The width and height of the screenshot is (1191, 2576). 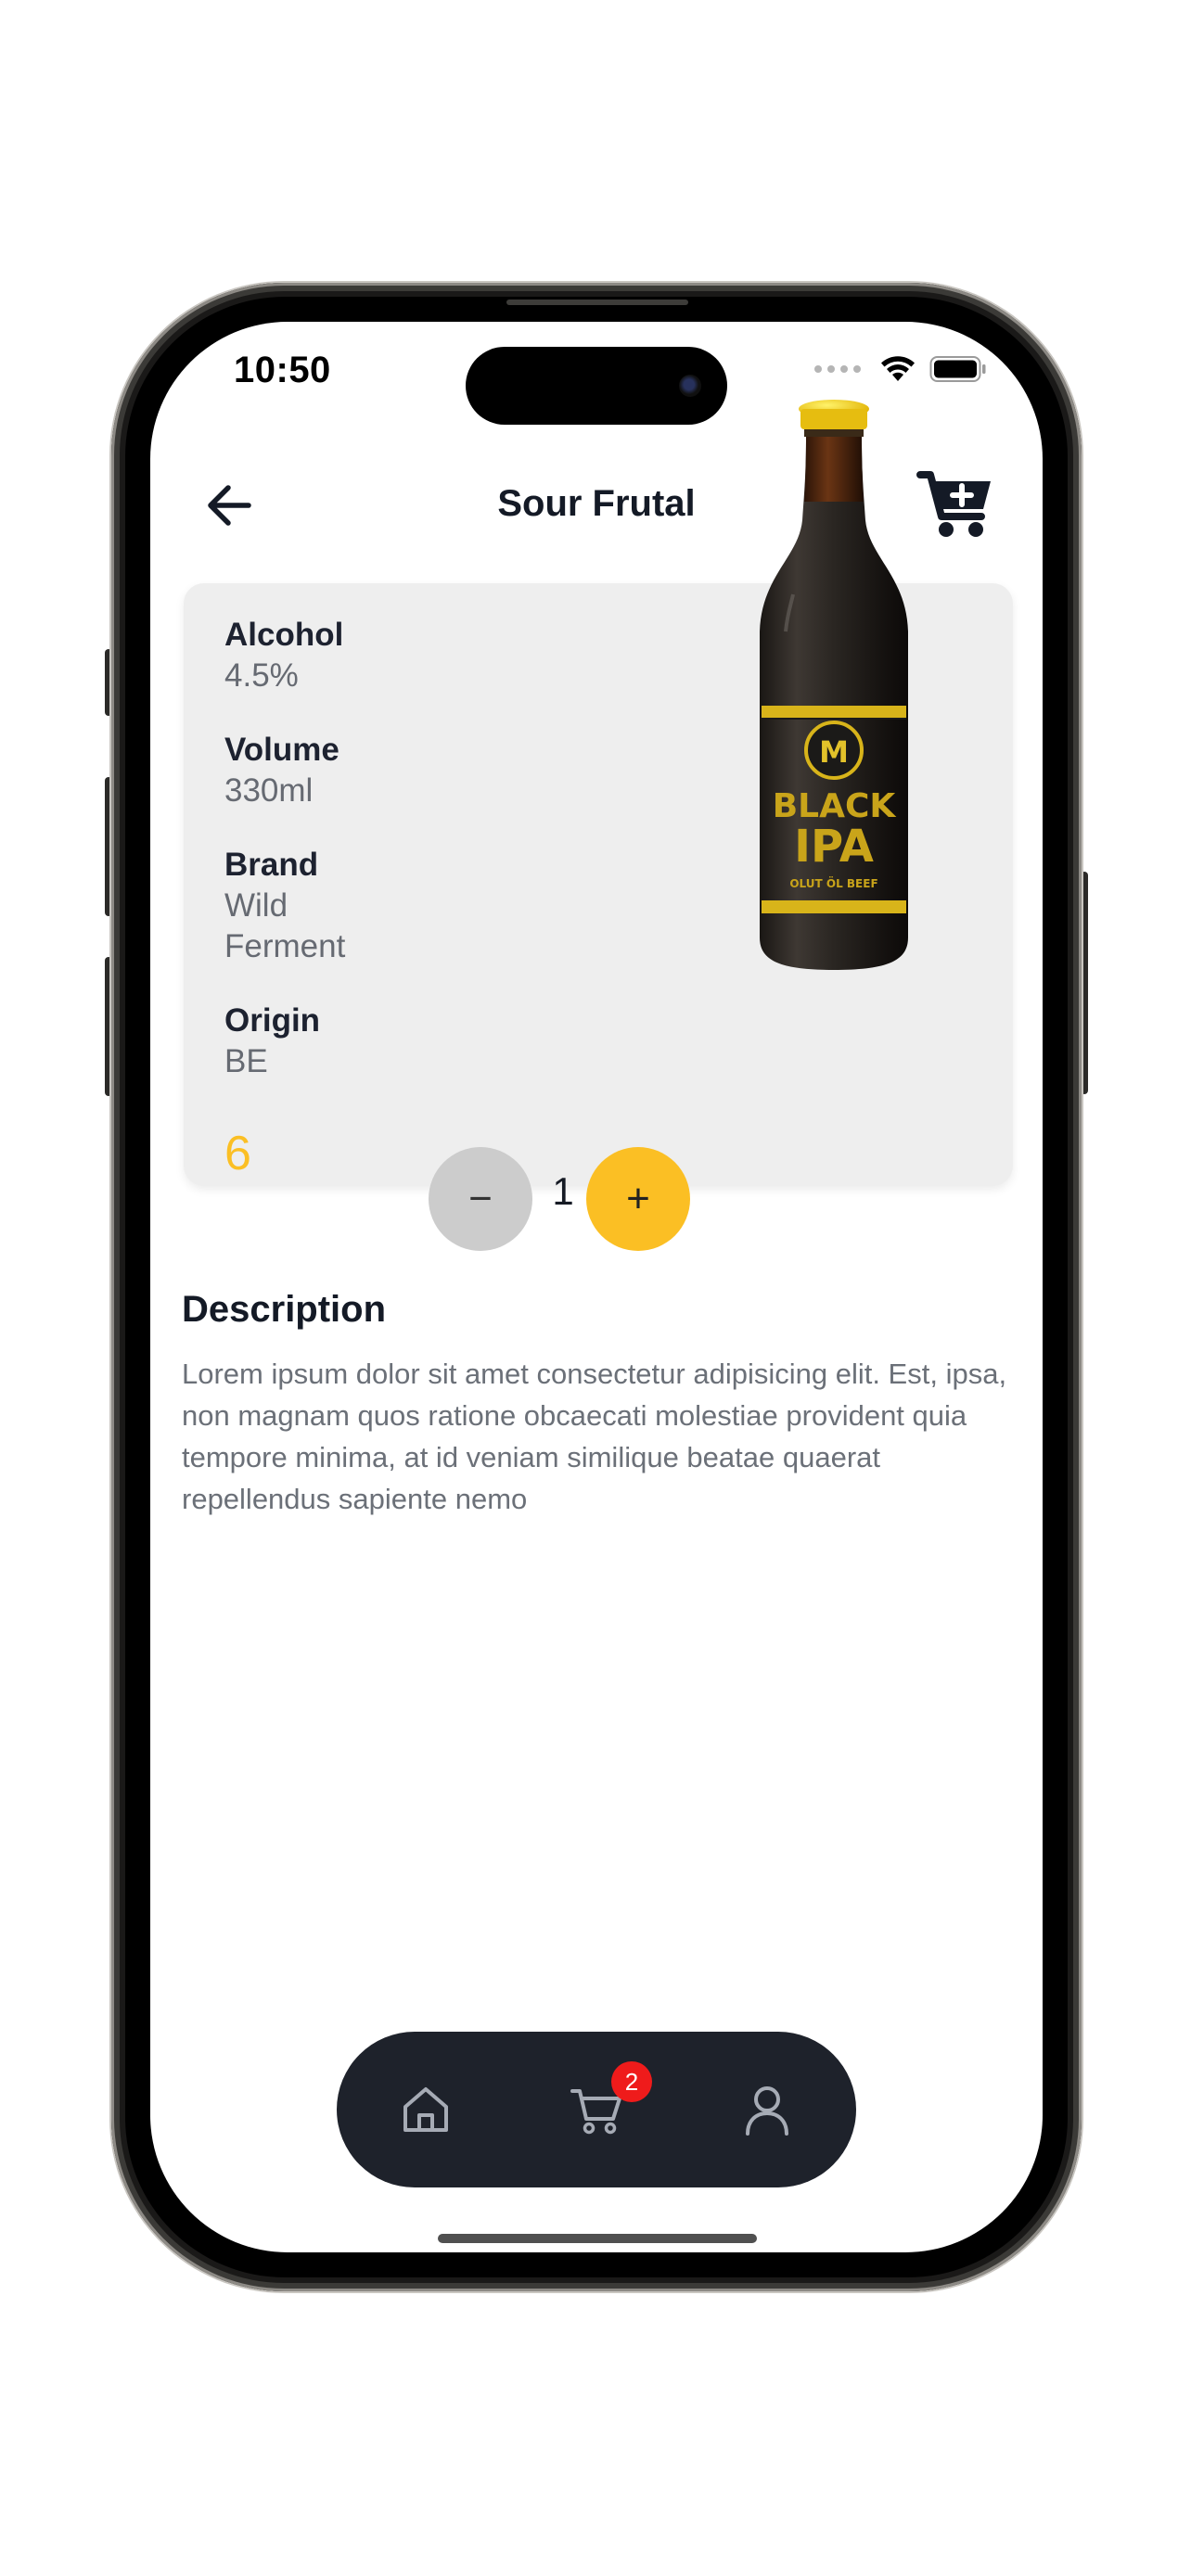 I want to click on battery-icon, so click(x=958, y=369).